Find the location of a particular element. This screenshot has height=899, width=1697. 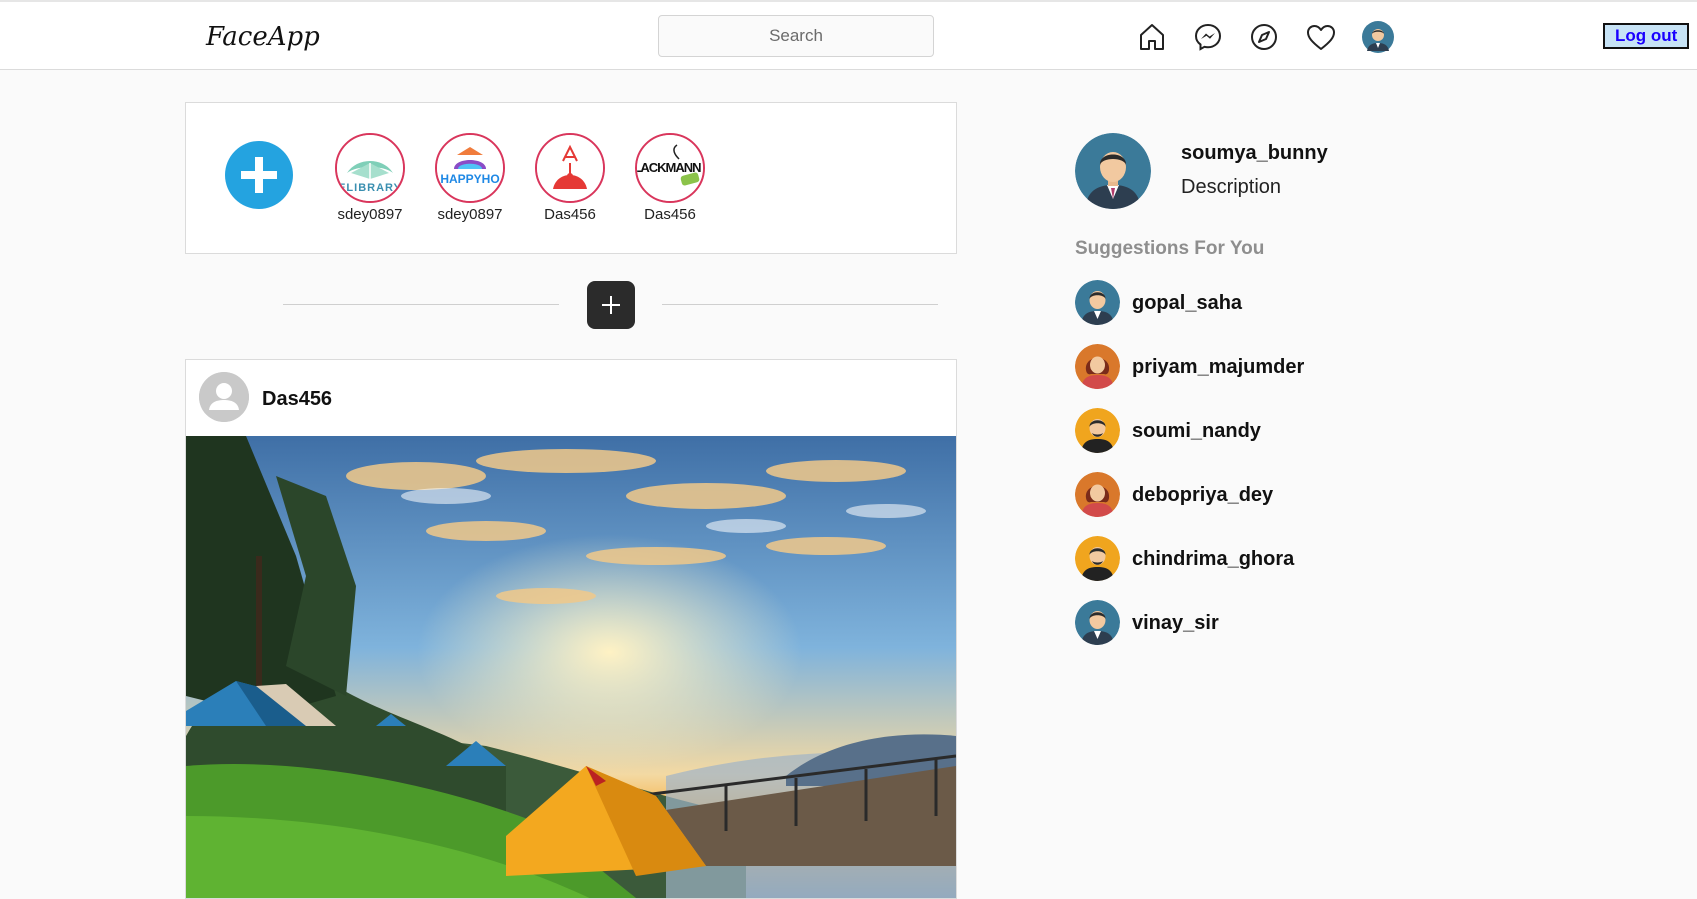

suggestion-username: soumi_nandy is located at coordinates (1196, 431).